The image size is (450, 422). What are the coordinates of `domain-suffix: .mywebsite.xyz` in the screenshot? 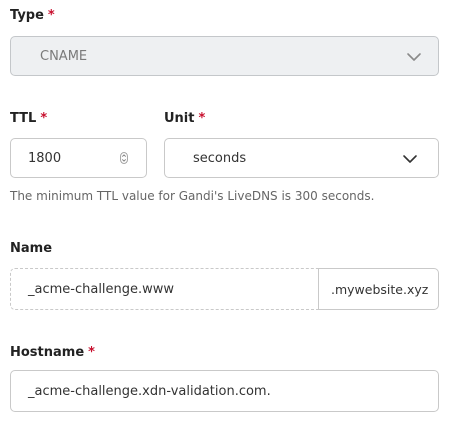 It's located at (378, 289).